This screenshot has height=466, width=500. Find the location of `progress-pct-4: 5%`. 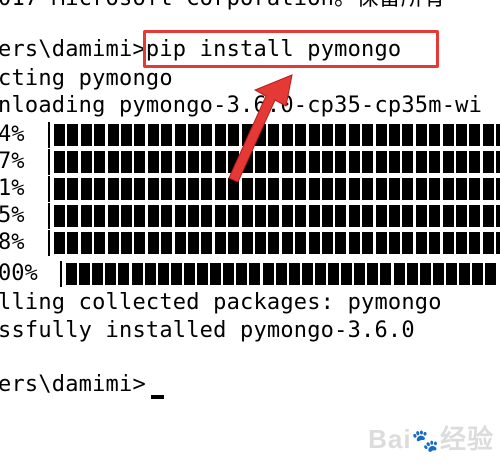

progress-pct-4: 5% is located at coordinates (12, 215).